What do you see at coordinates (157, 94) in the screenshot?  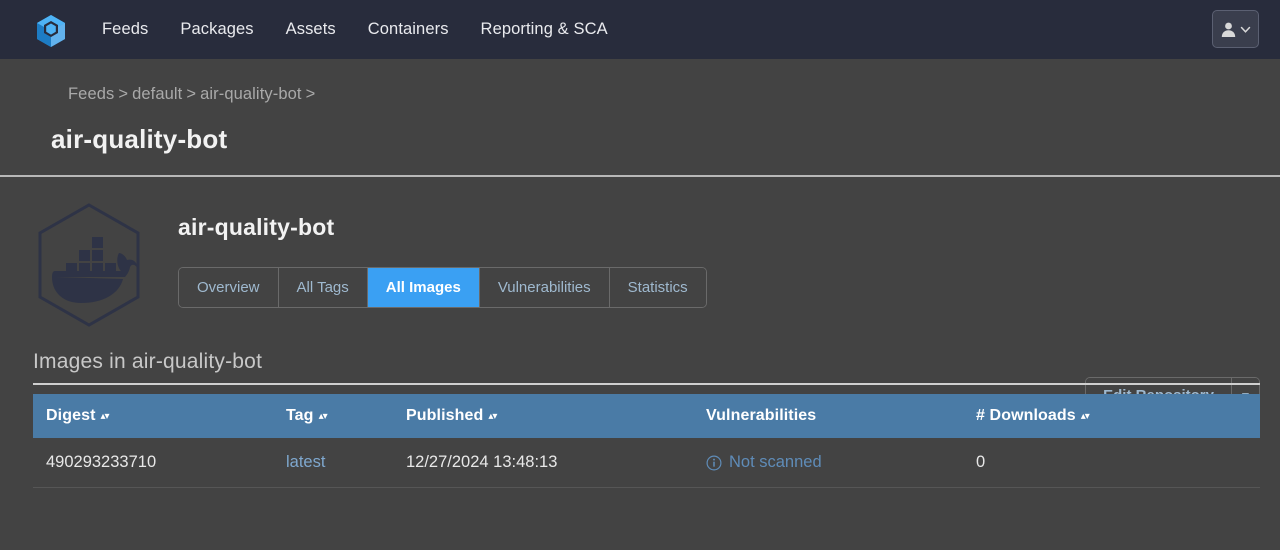 I see `breadcrumb-item-default: default` at bounding box center [157, 94].